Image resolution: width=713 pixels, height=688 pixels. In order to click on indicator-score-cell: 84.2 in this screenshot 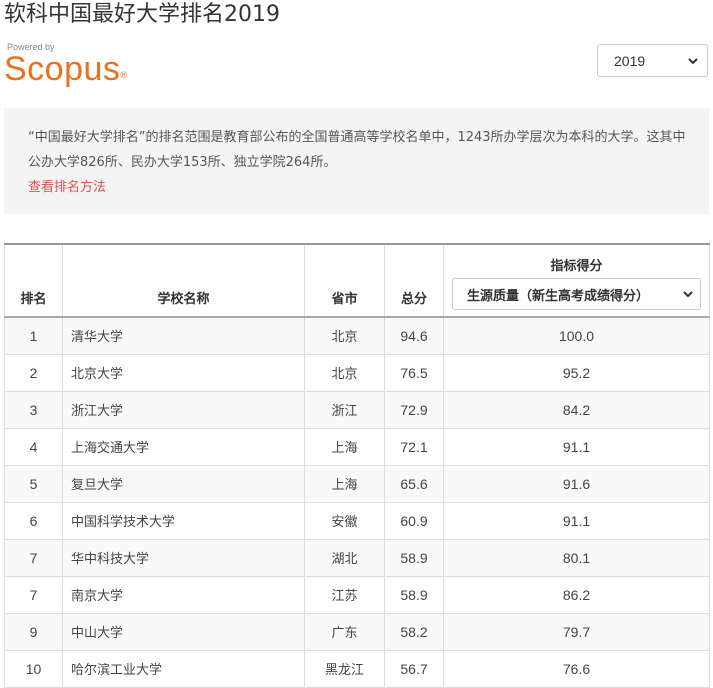, I will do `click(576, 409)`.